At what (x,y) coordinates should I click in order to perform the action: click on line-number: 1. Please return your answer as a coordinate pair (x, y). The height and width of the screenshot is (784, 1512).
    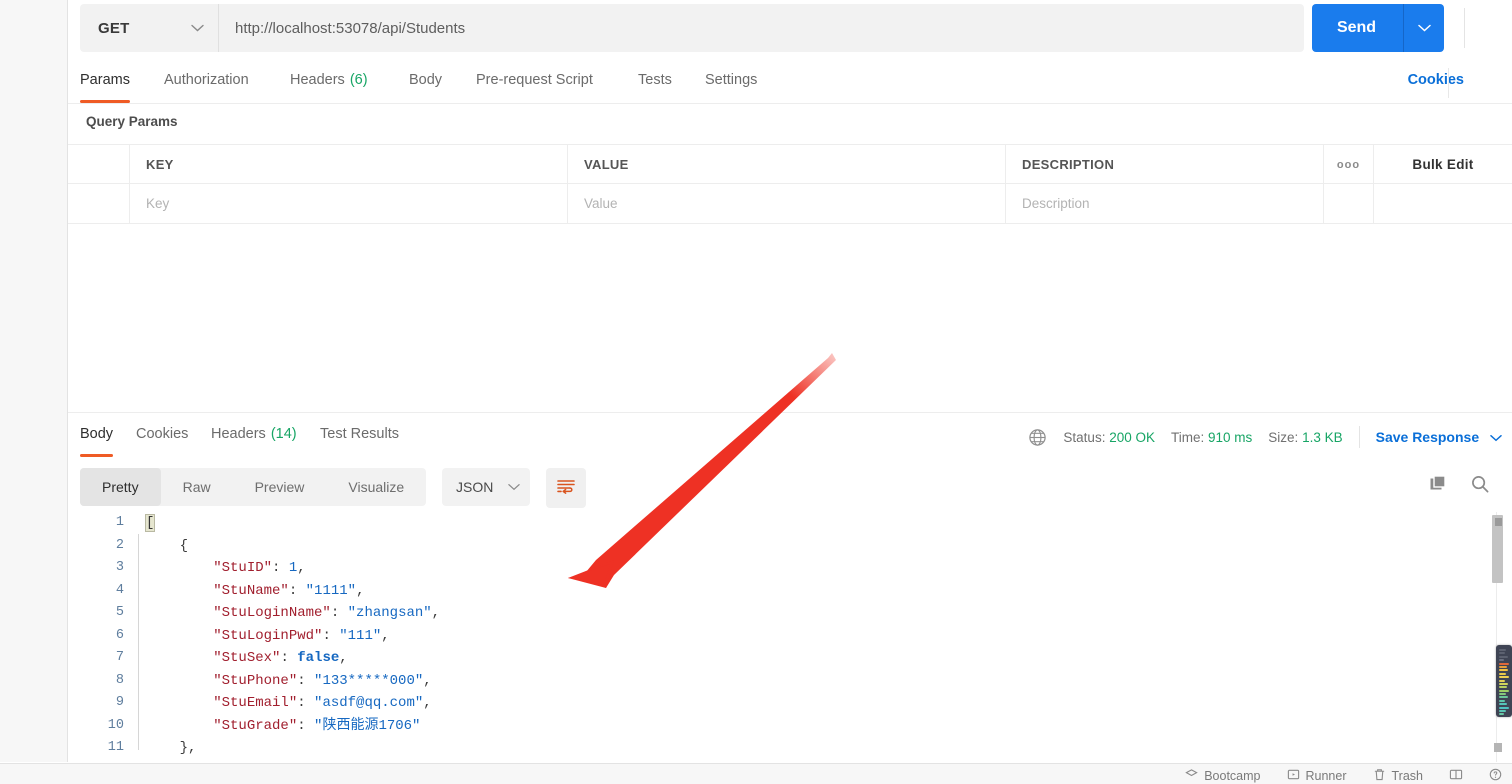
    Looking at the image, I should click on (119, 522).